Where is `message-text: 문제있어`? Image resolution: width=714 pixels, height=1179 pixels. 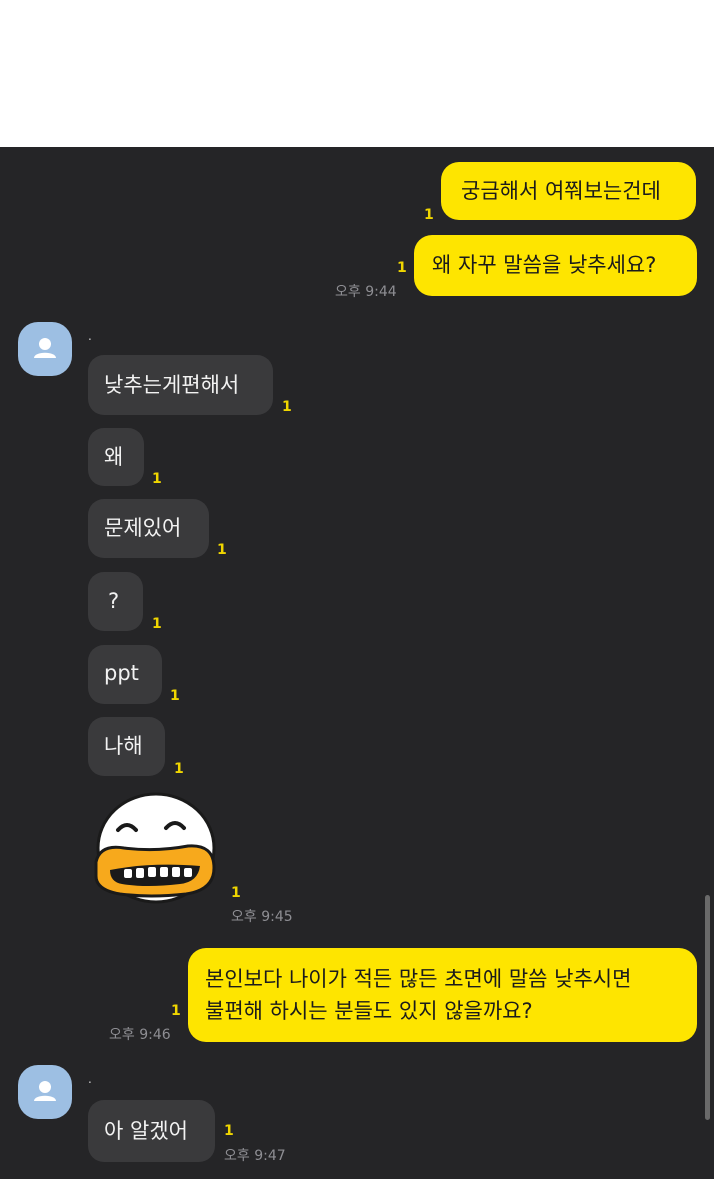 message-text: 문제있어 is located at coordinates (143, 528).